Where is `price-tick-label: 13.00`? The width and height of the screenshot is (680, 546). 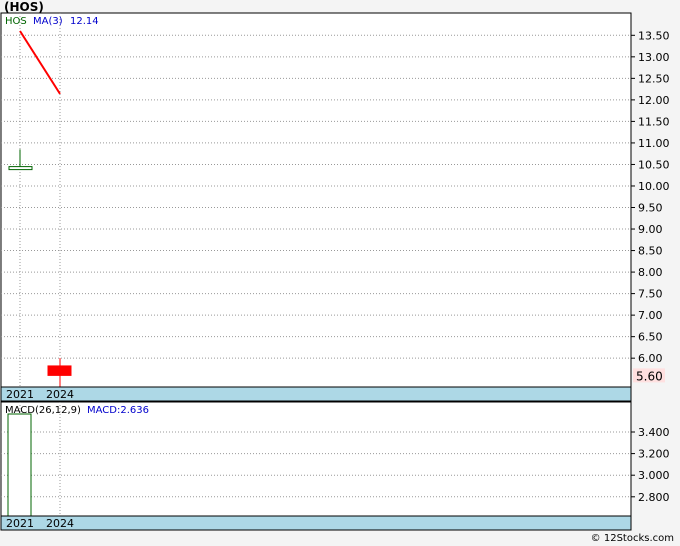 price-tick-label: 13.00 is located at coordinates (654, 57).